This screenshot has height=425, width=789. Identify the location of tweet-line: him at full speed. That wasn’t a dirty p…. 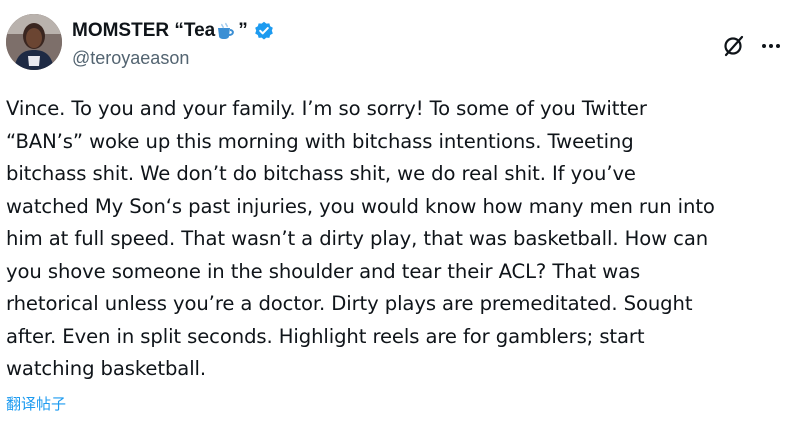
(357, 238).